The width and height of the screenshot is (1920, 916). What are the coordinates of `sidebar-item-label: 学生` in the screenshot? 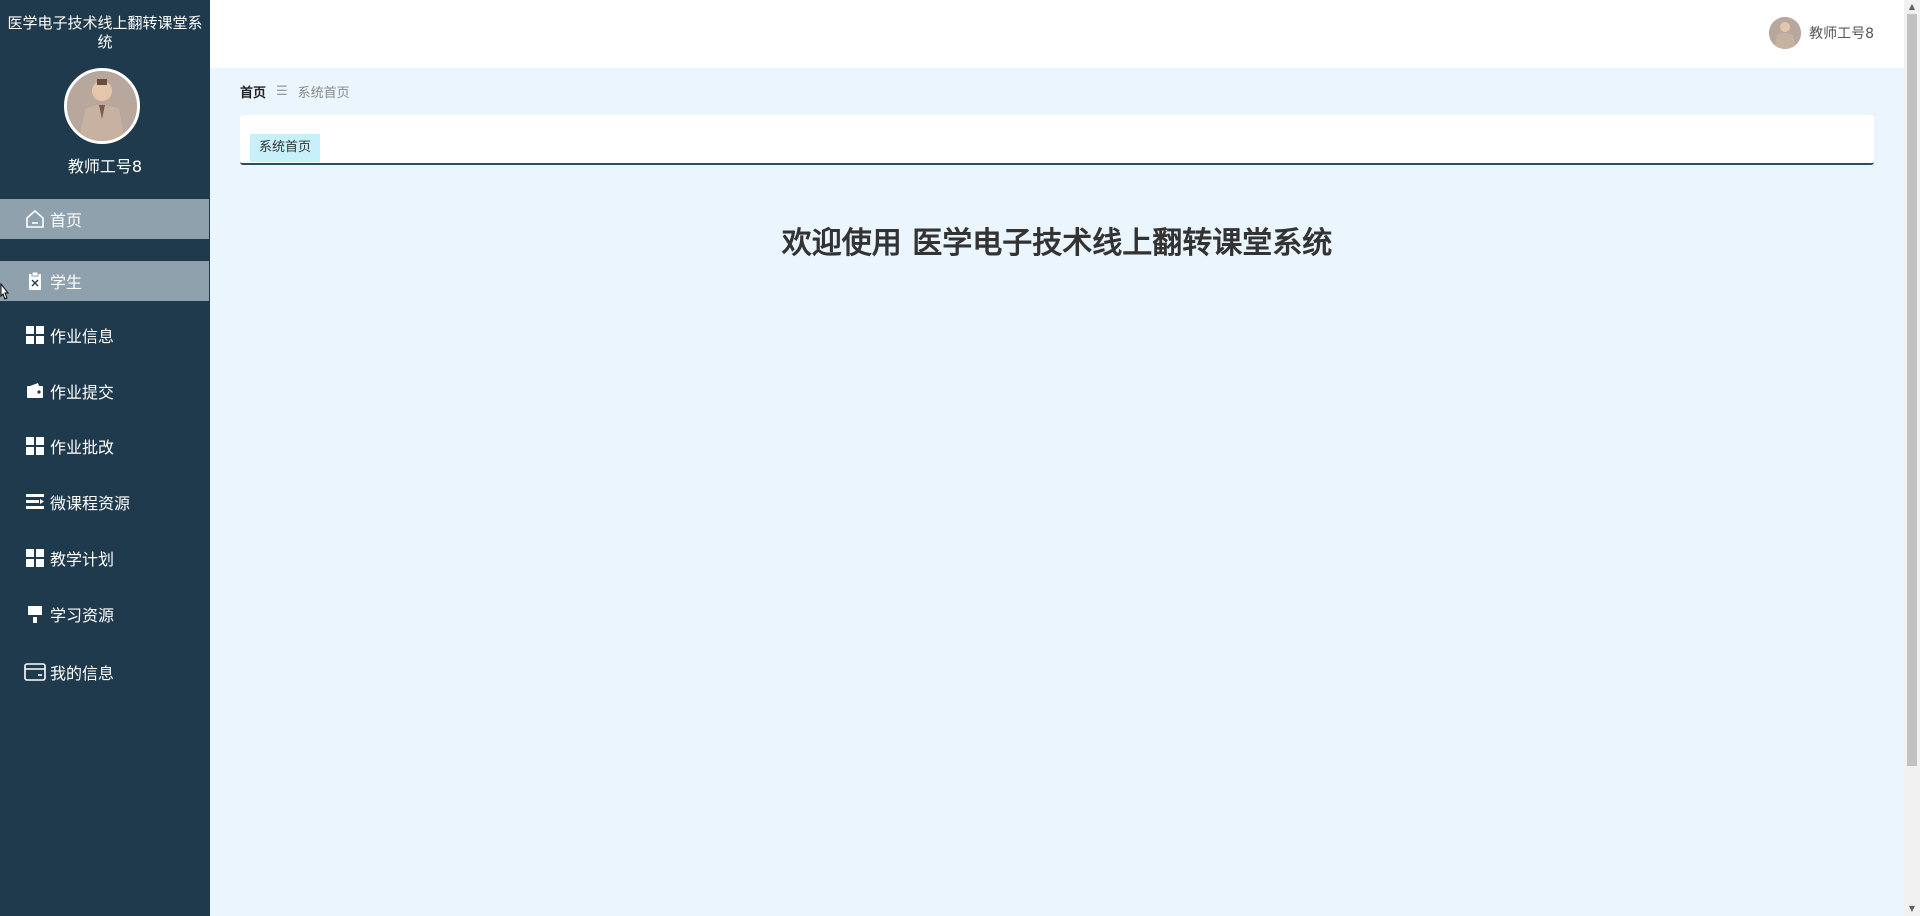 It's located at (66, 282).